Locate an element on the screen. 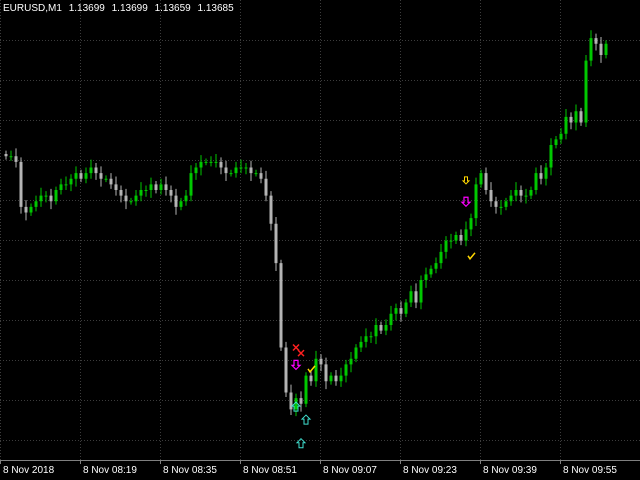  low-price: 1.13659 is located at coordinates (172, 8).